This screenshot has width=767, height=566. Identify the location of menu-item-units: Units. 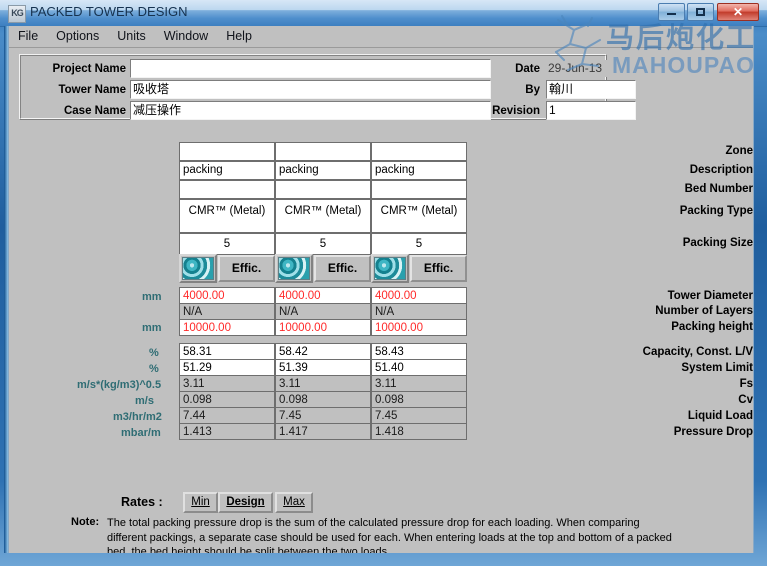
(131, 36).